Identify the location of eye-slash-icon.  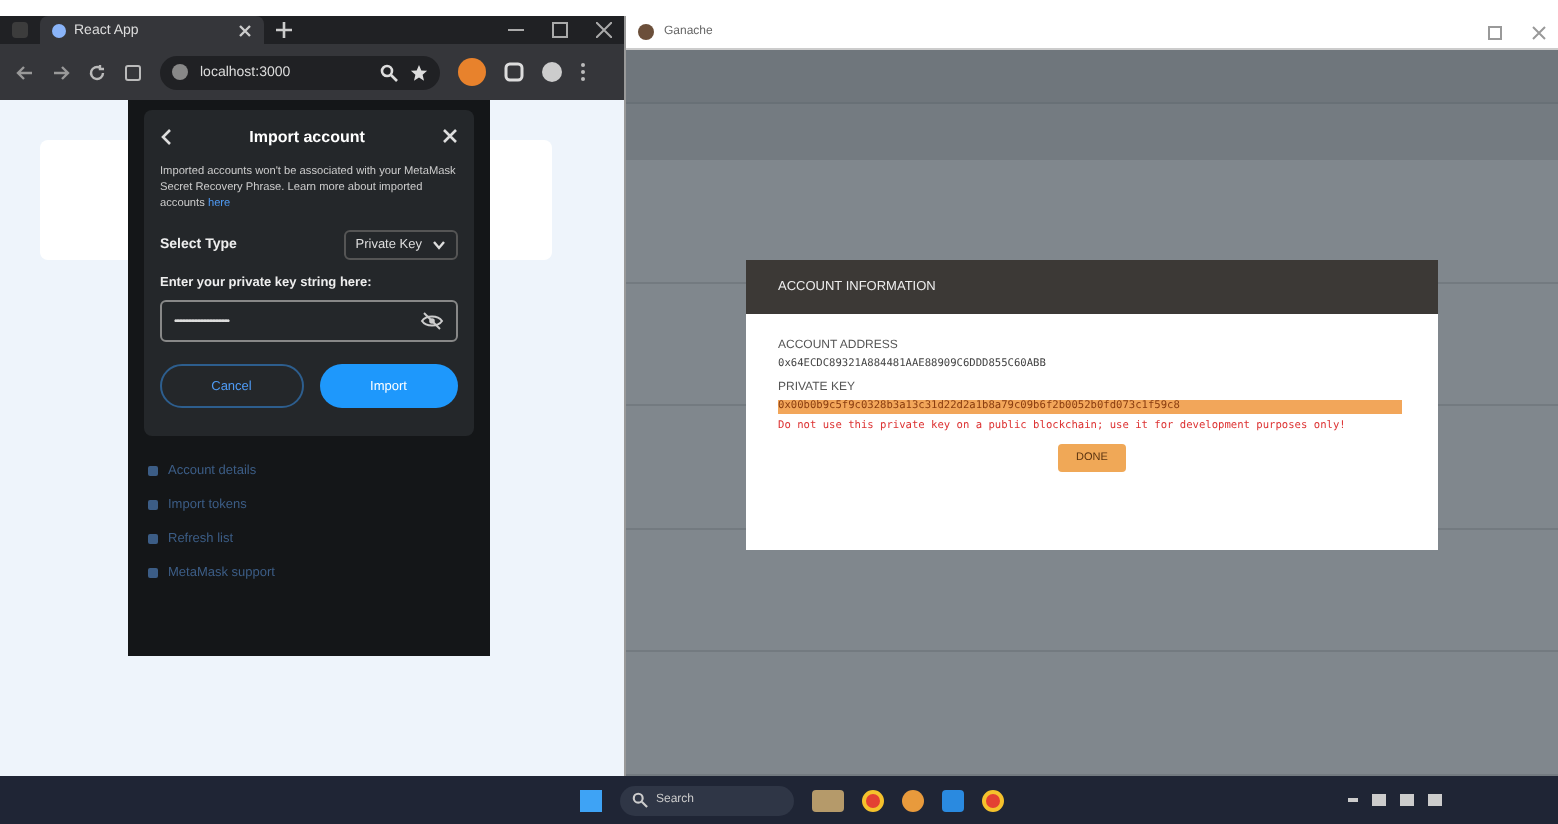
(432, 321).